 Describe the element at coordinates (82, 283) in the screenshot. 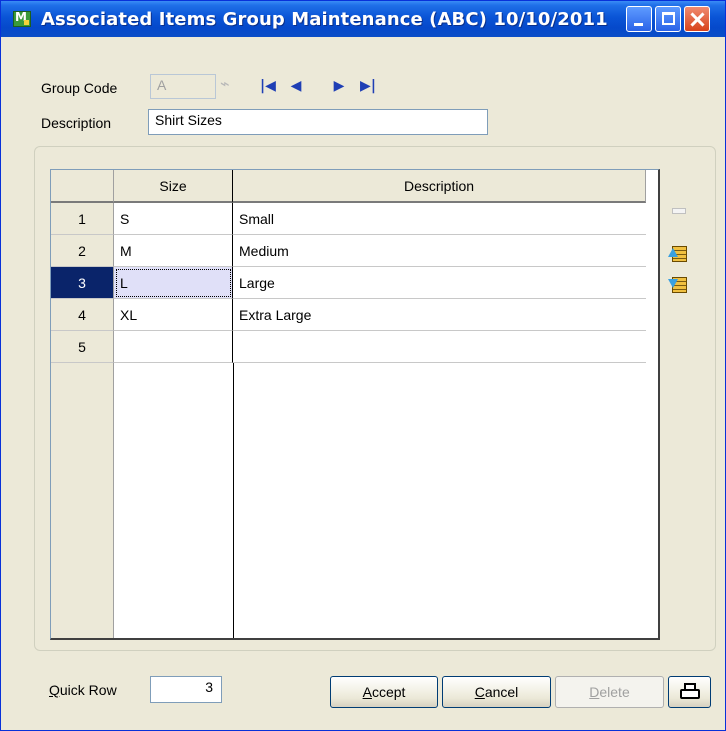

I see `row-number: 3` at that location.